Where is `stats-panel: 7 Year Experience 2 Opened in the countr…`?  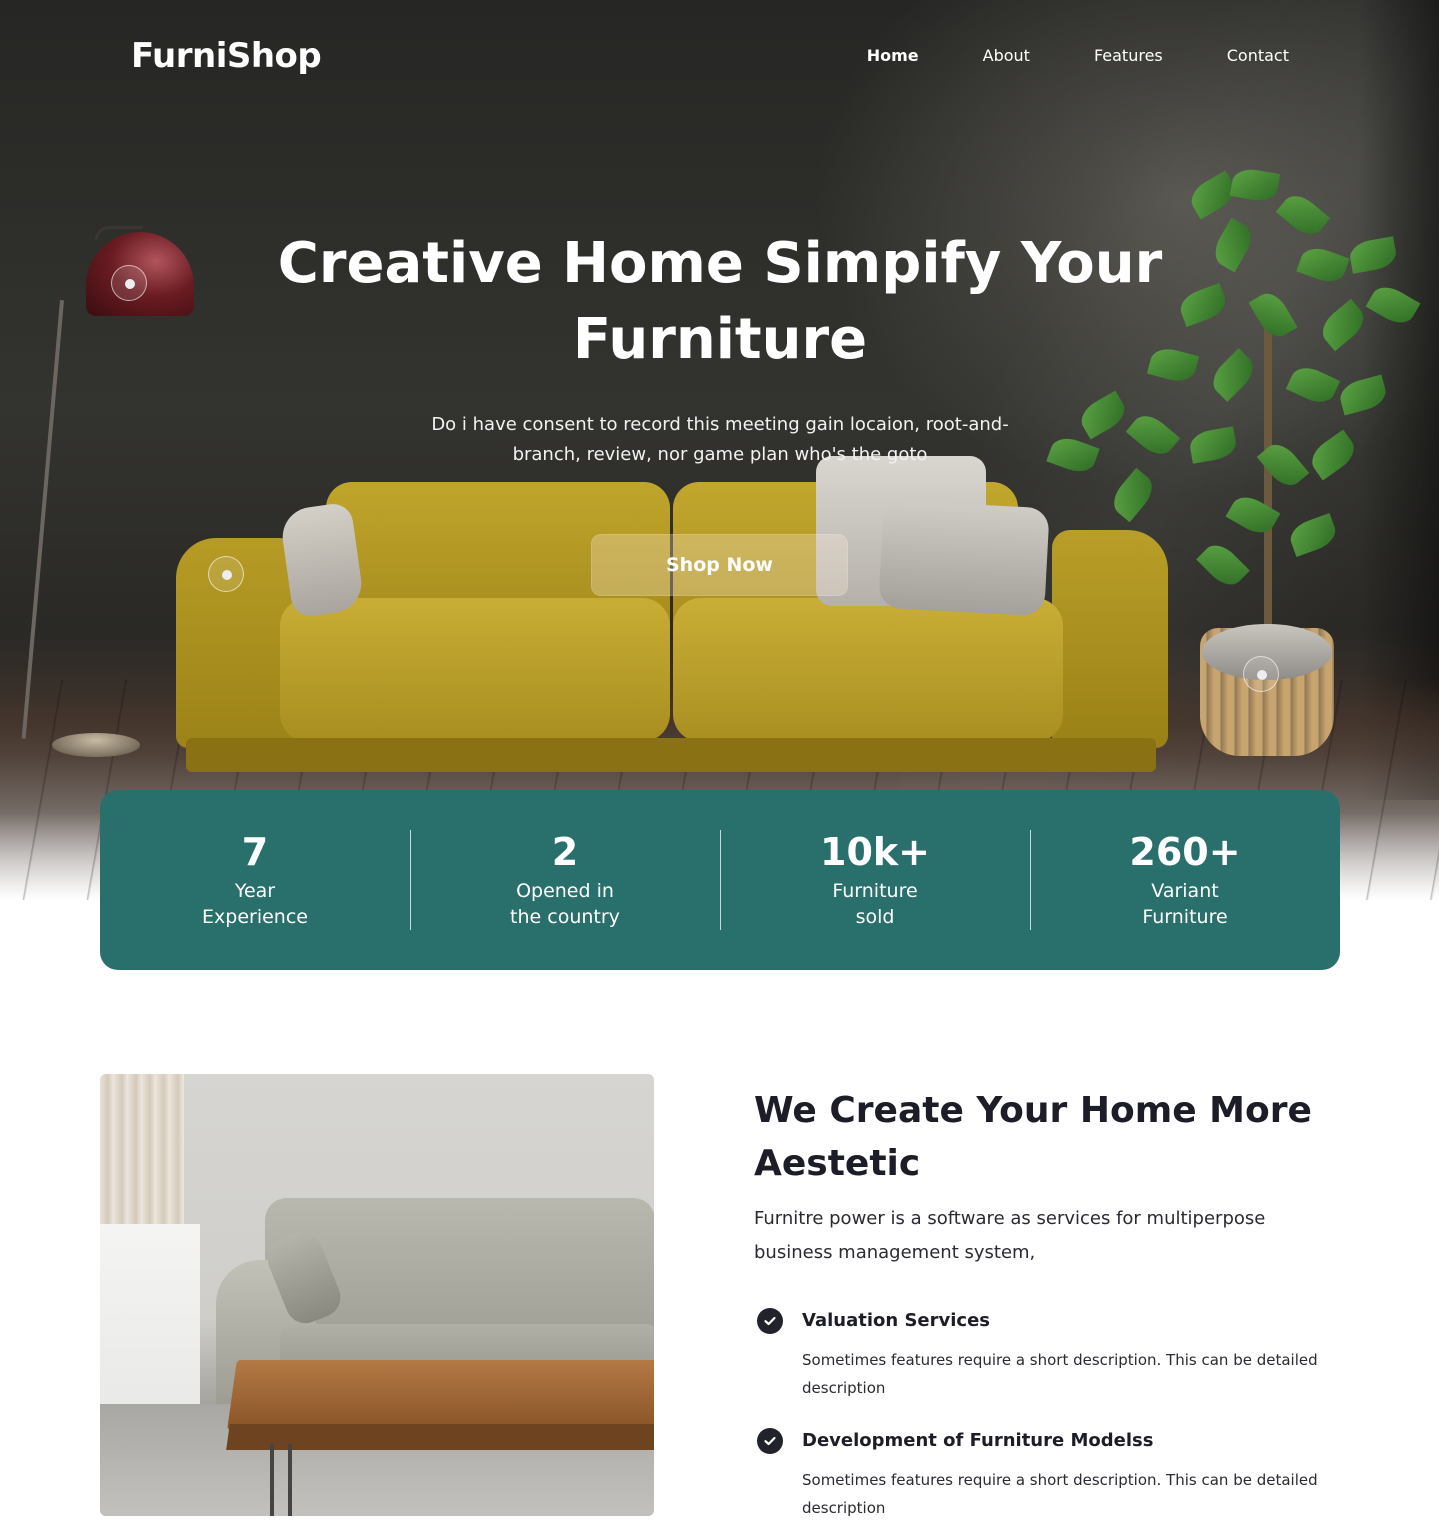 stats-panel: 7 Year Experience 2 Opened in the countr… is located at coordinates (720, 880).